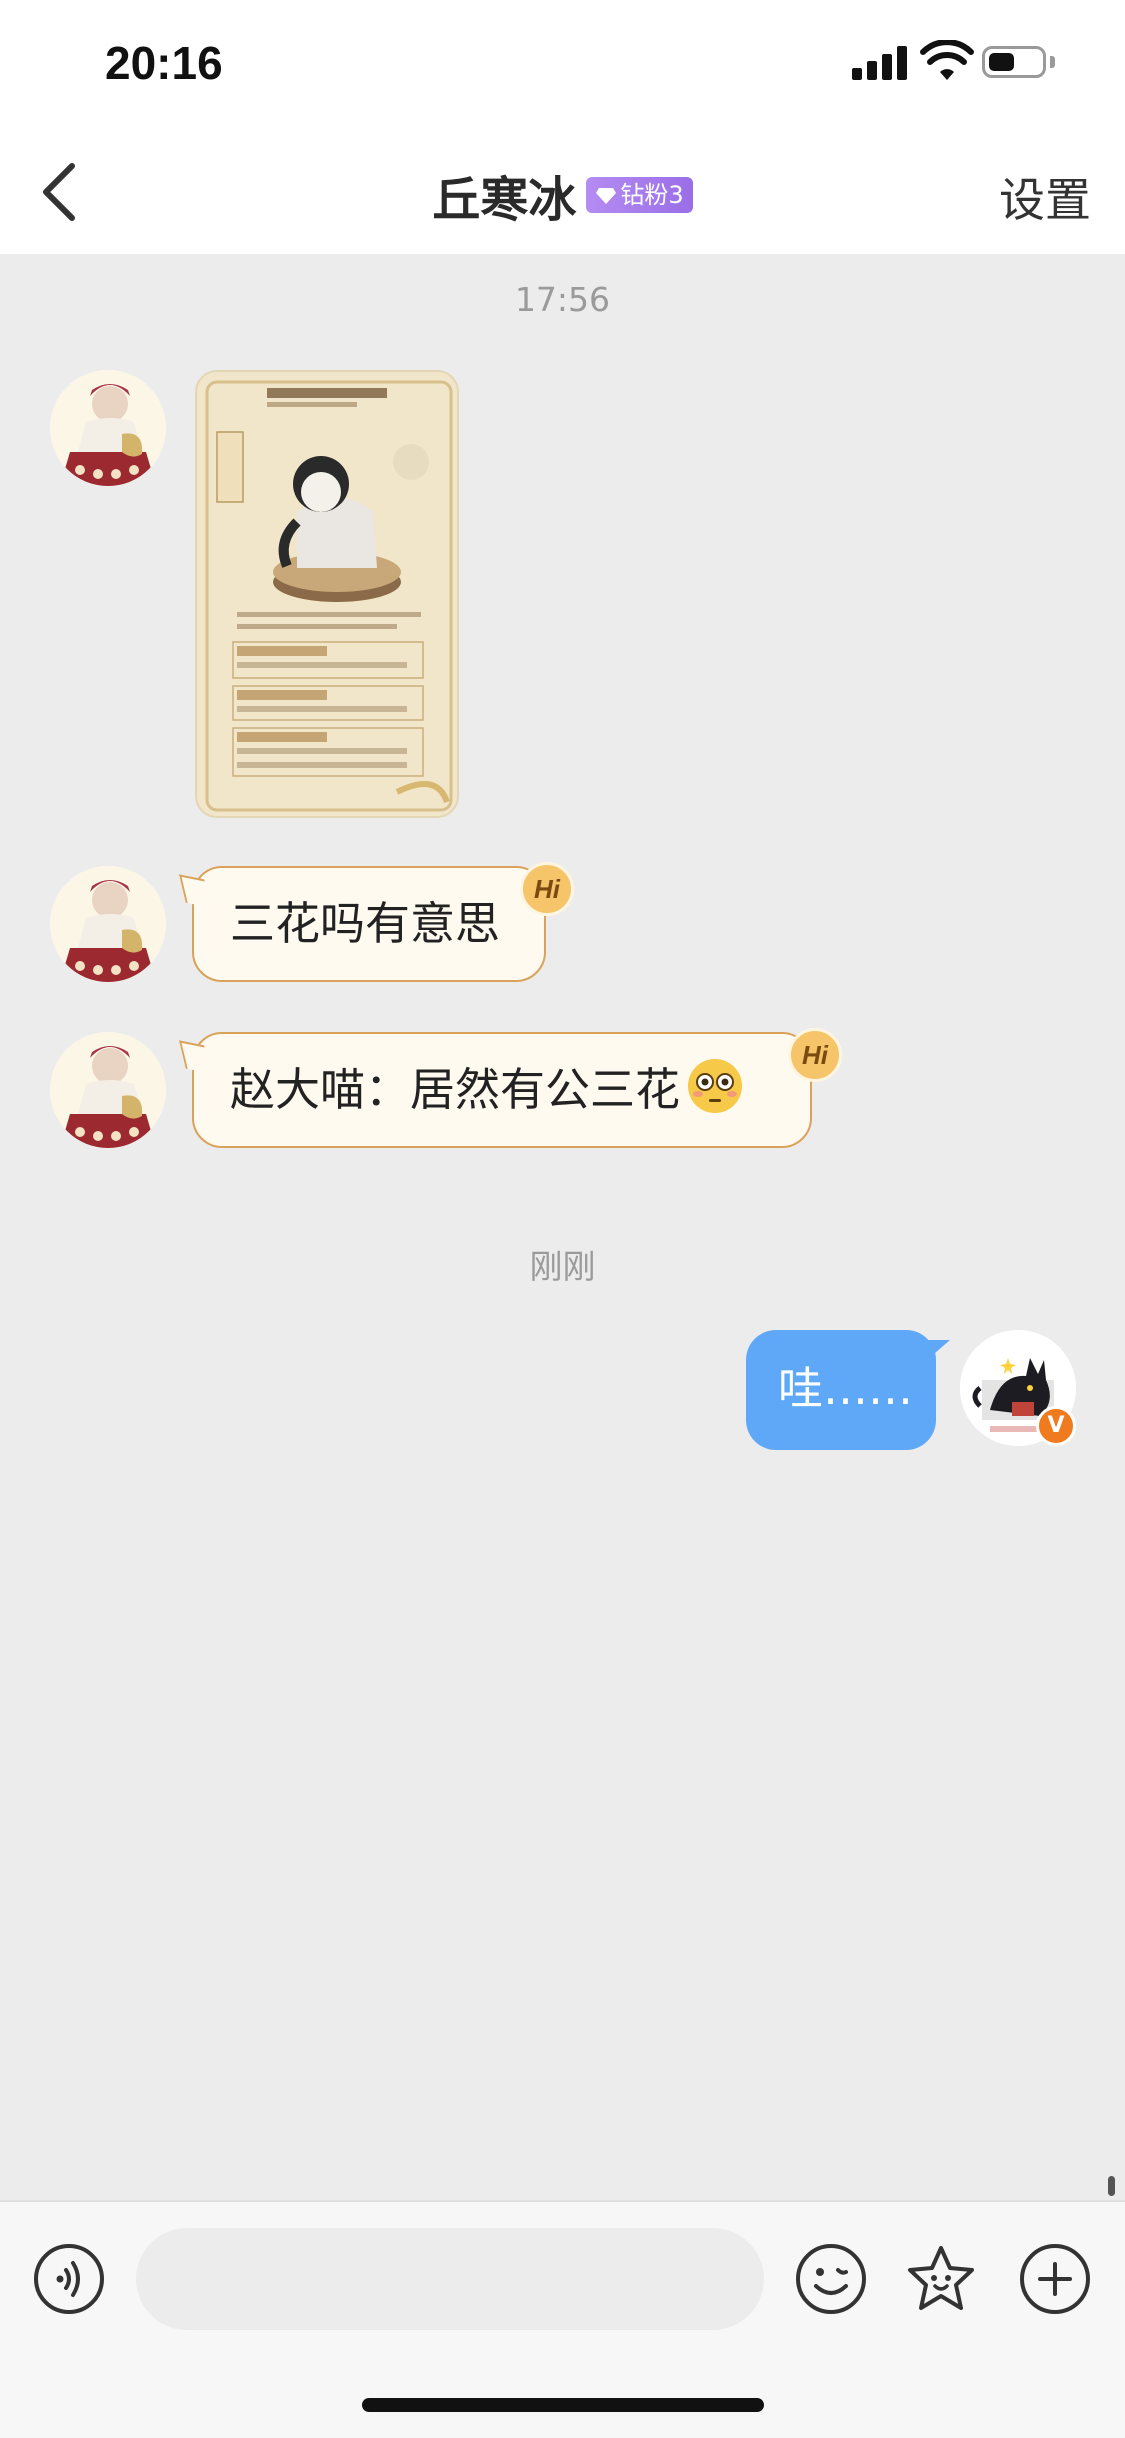 The width and height of the screenshot is (1125, 2438). What do you see at coordinates (831, 2279) in the screenshot?
I see `emoji-face-icon` at bounding box center [831, 2279].